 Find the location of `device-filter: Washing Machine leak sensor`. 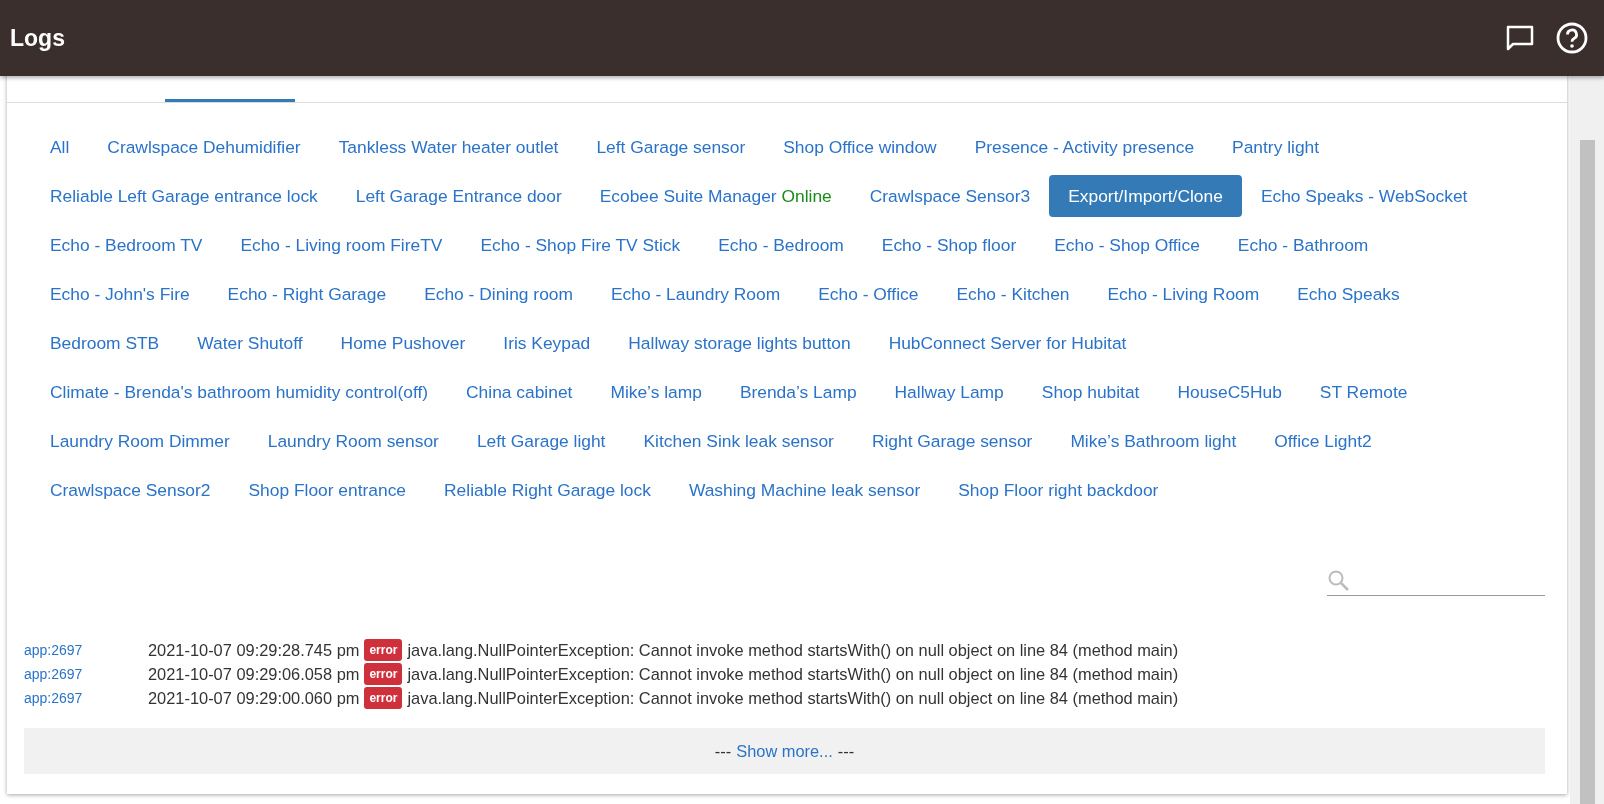

device-filter: Washing Machine leak sensor is located at coordinates (804, 490).